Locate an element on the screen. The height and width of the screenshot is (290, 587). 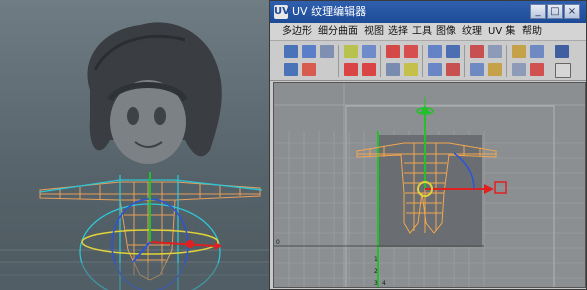
checker-icon is located at coordinates (562, 51).